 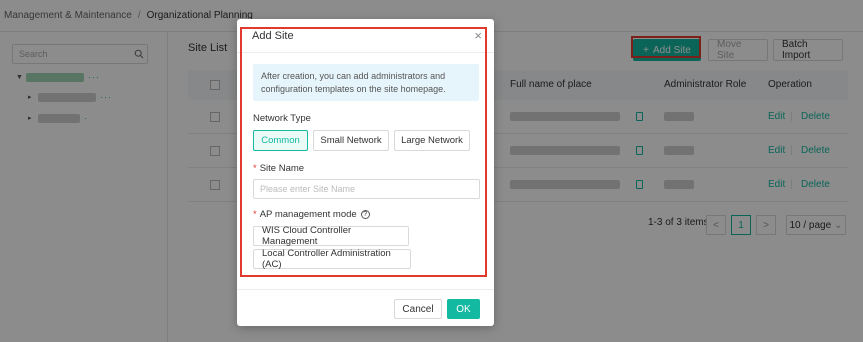 What do you see at coordinates (282, 118) in the screenshot?
I see `network-type-label: Network Type` at bounding box center [282, 118].